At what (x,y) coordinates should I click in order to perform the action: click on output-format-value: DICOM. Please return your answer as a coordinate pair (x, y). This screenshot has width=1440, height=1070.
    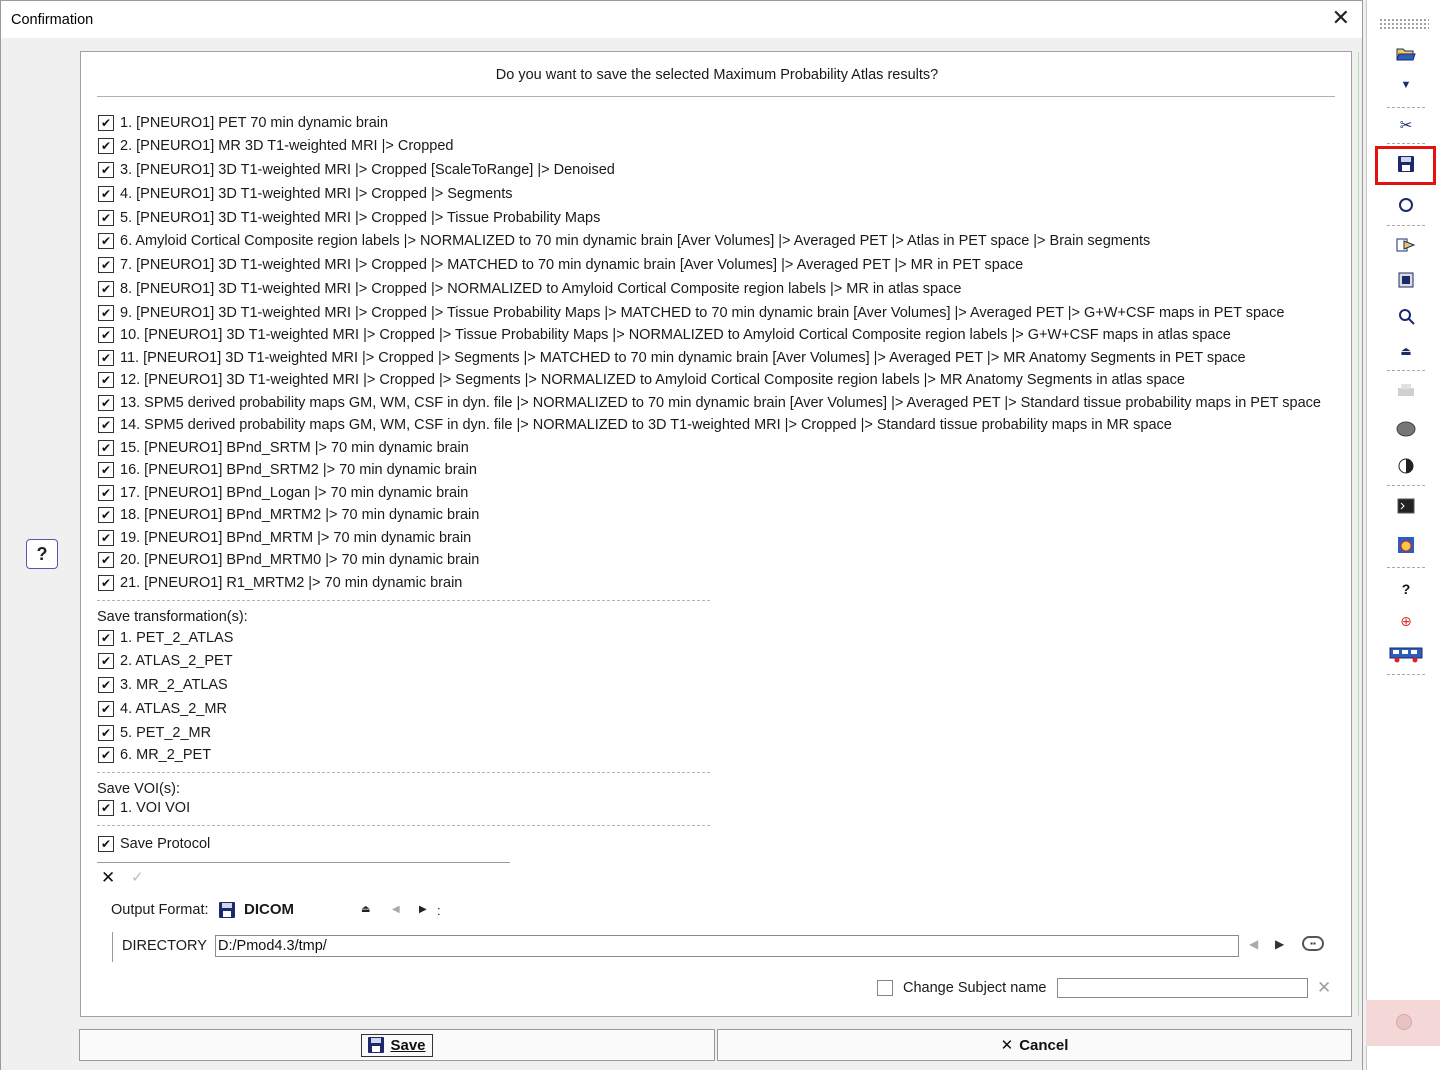
    Looking at the image, I should click on (269, 909).